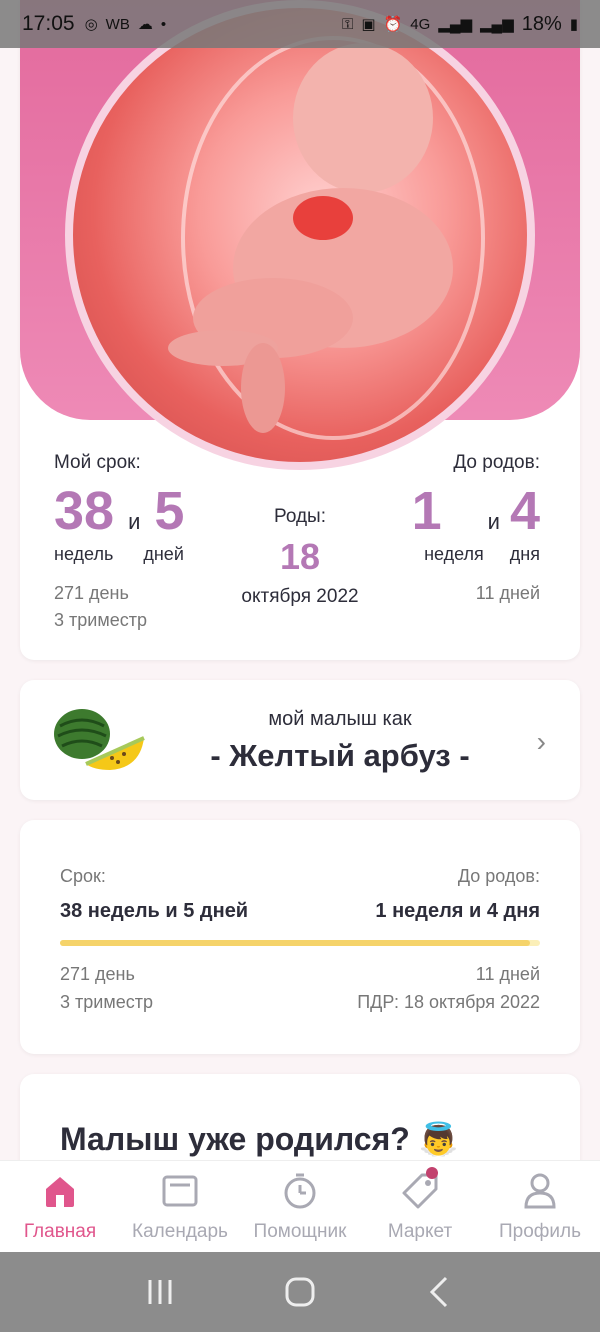 This screenshot has width=600, height=1332. Describe the element at coordinates (91, 593) in the screenshot. I see `day-count: 271 день` at that location.